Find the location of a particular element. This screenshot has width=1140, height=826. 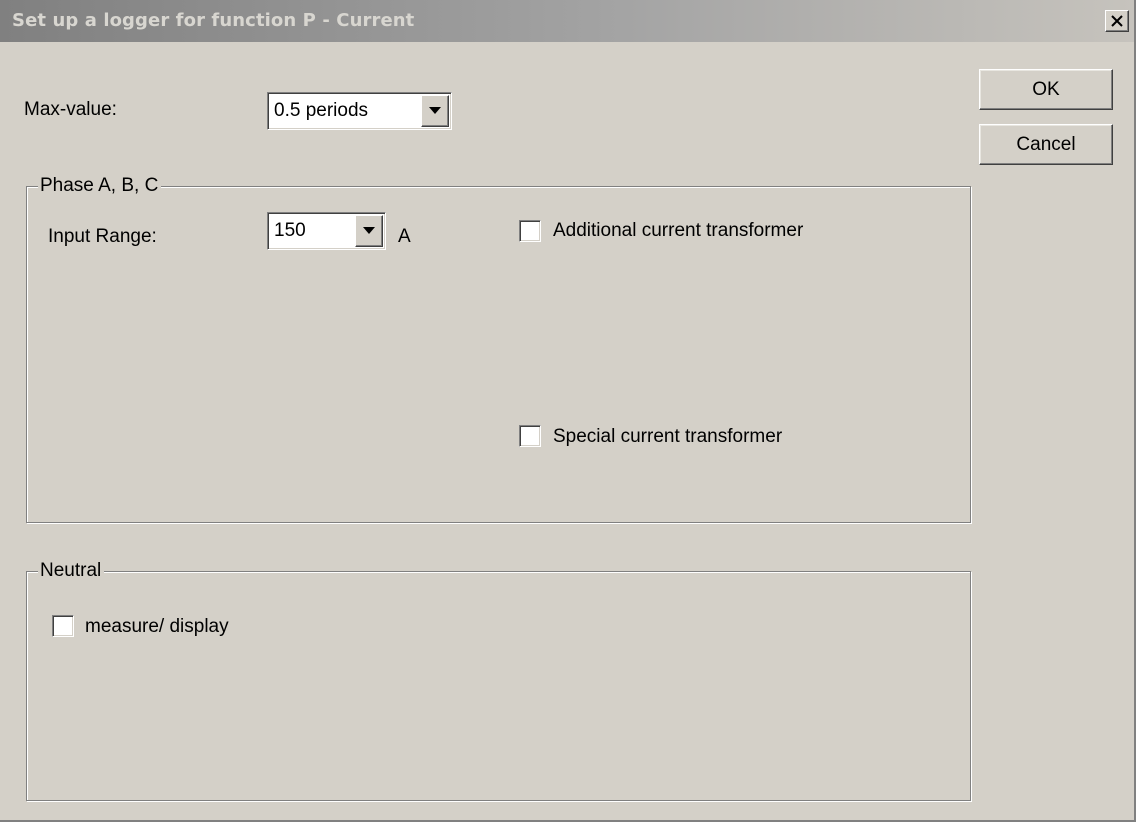

window-title: Set up a logger for function P - Current is located at coordinates (213, 20).